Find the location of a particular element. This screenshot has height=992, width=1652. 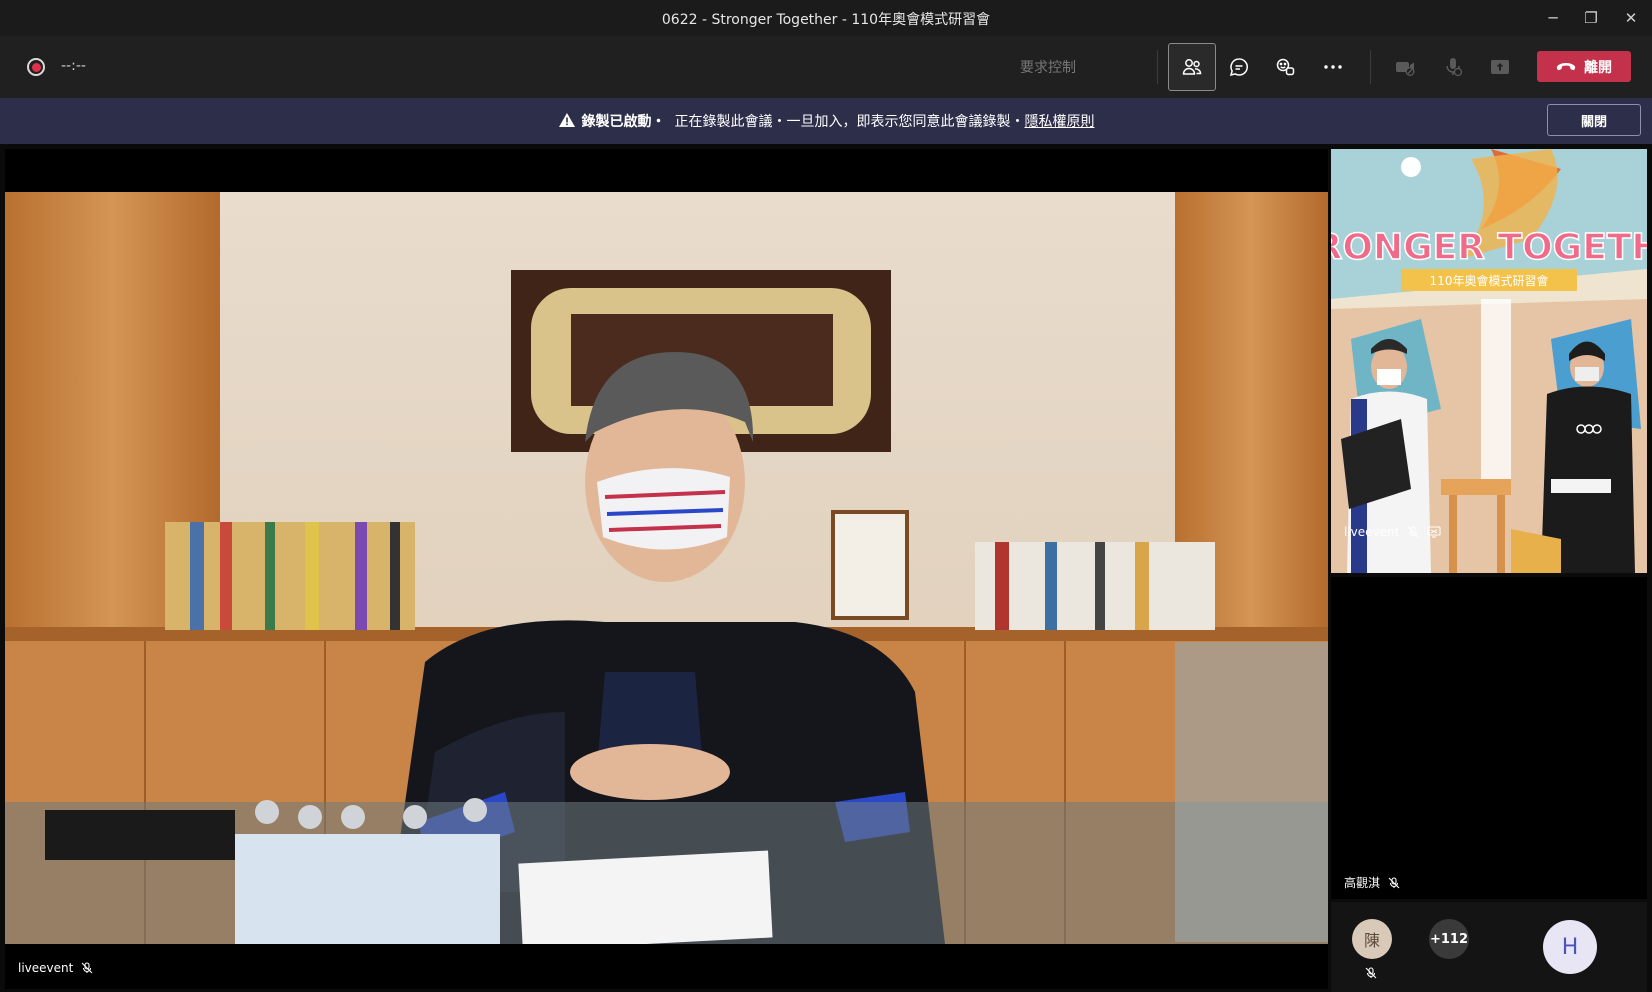

warning-icon is located at coordinates (566, 120).